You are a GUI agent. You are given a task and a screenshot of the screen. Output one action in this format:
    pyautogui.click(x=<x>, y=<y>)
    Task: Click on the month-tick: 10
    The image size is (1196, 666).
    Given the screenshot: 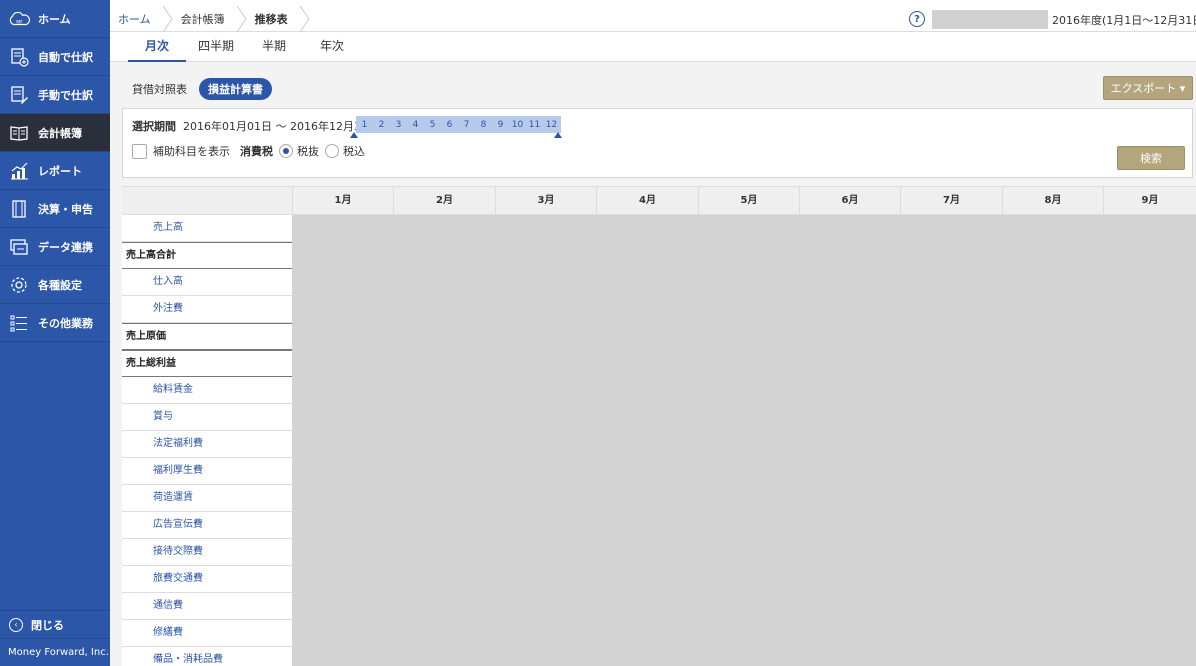 What is the action you would take?
    pyautogui.click(x=517, y=124)
    